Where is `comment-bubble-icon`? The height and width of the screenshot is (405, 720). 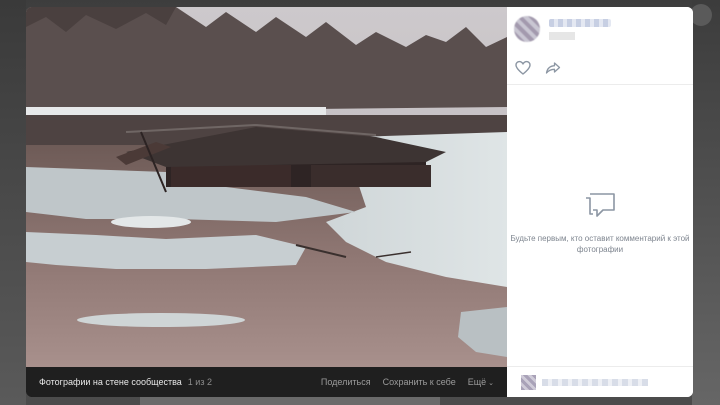
comment-bubble-icon is located at coordinates (600, 205).